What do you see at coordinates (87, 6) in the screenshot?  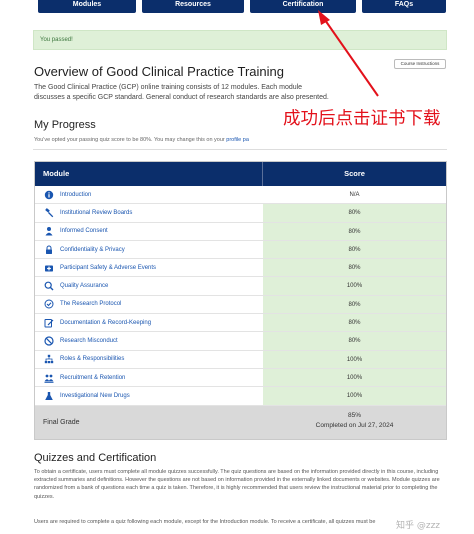 I see `tab-modules: Modules` at bounding box center [87, 6].